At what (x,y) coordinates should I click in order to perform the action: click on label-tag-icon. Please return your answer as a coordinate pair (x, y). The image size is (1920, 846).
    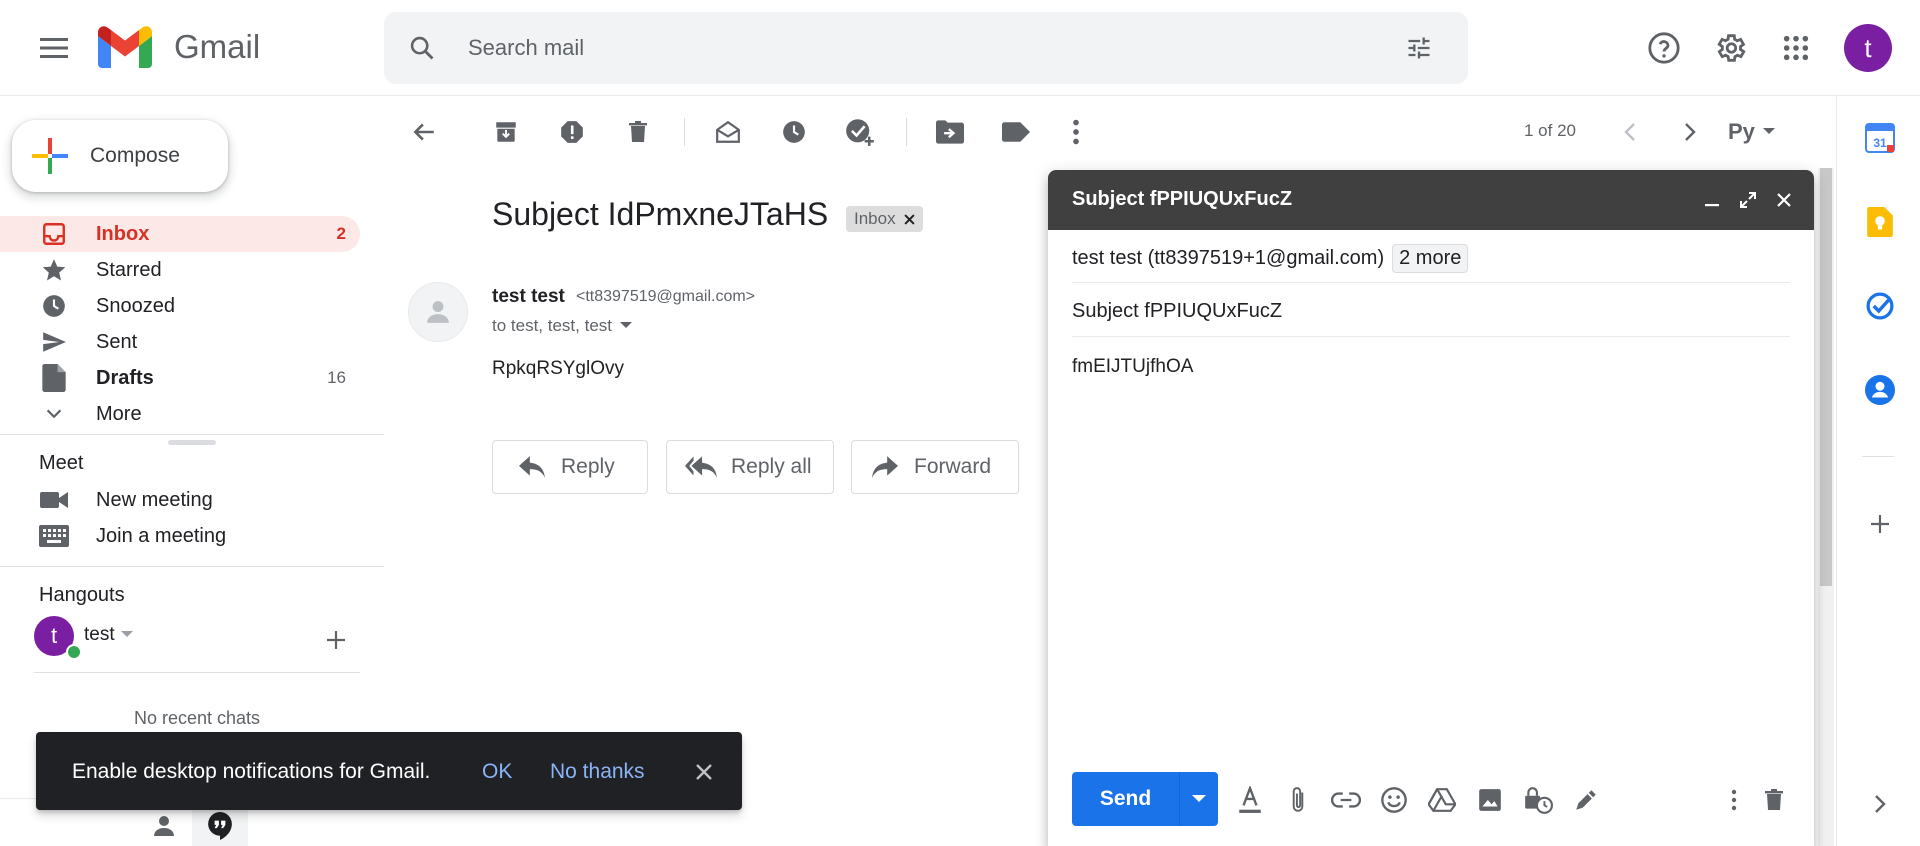
    Looking at the image, I should click on (1016, 132).